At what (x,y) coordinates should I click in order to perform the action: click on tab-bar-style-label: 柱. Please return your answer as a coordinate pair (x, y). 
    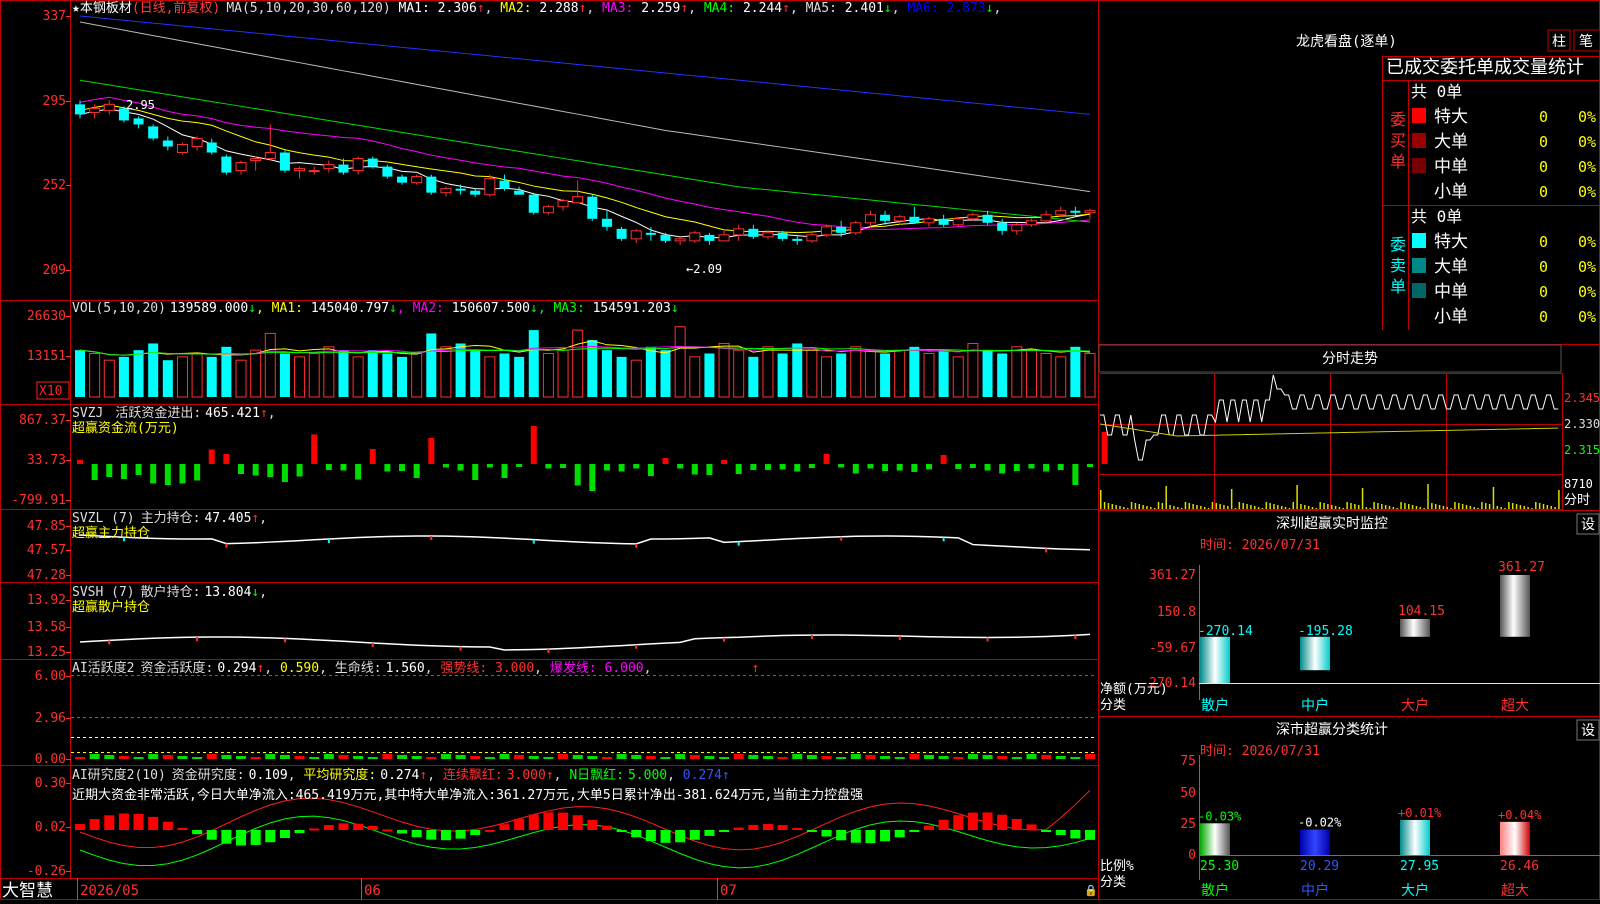
    Looking at the image, I should click on (1559, 42).